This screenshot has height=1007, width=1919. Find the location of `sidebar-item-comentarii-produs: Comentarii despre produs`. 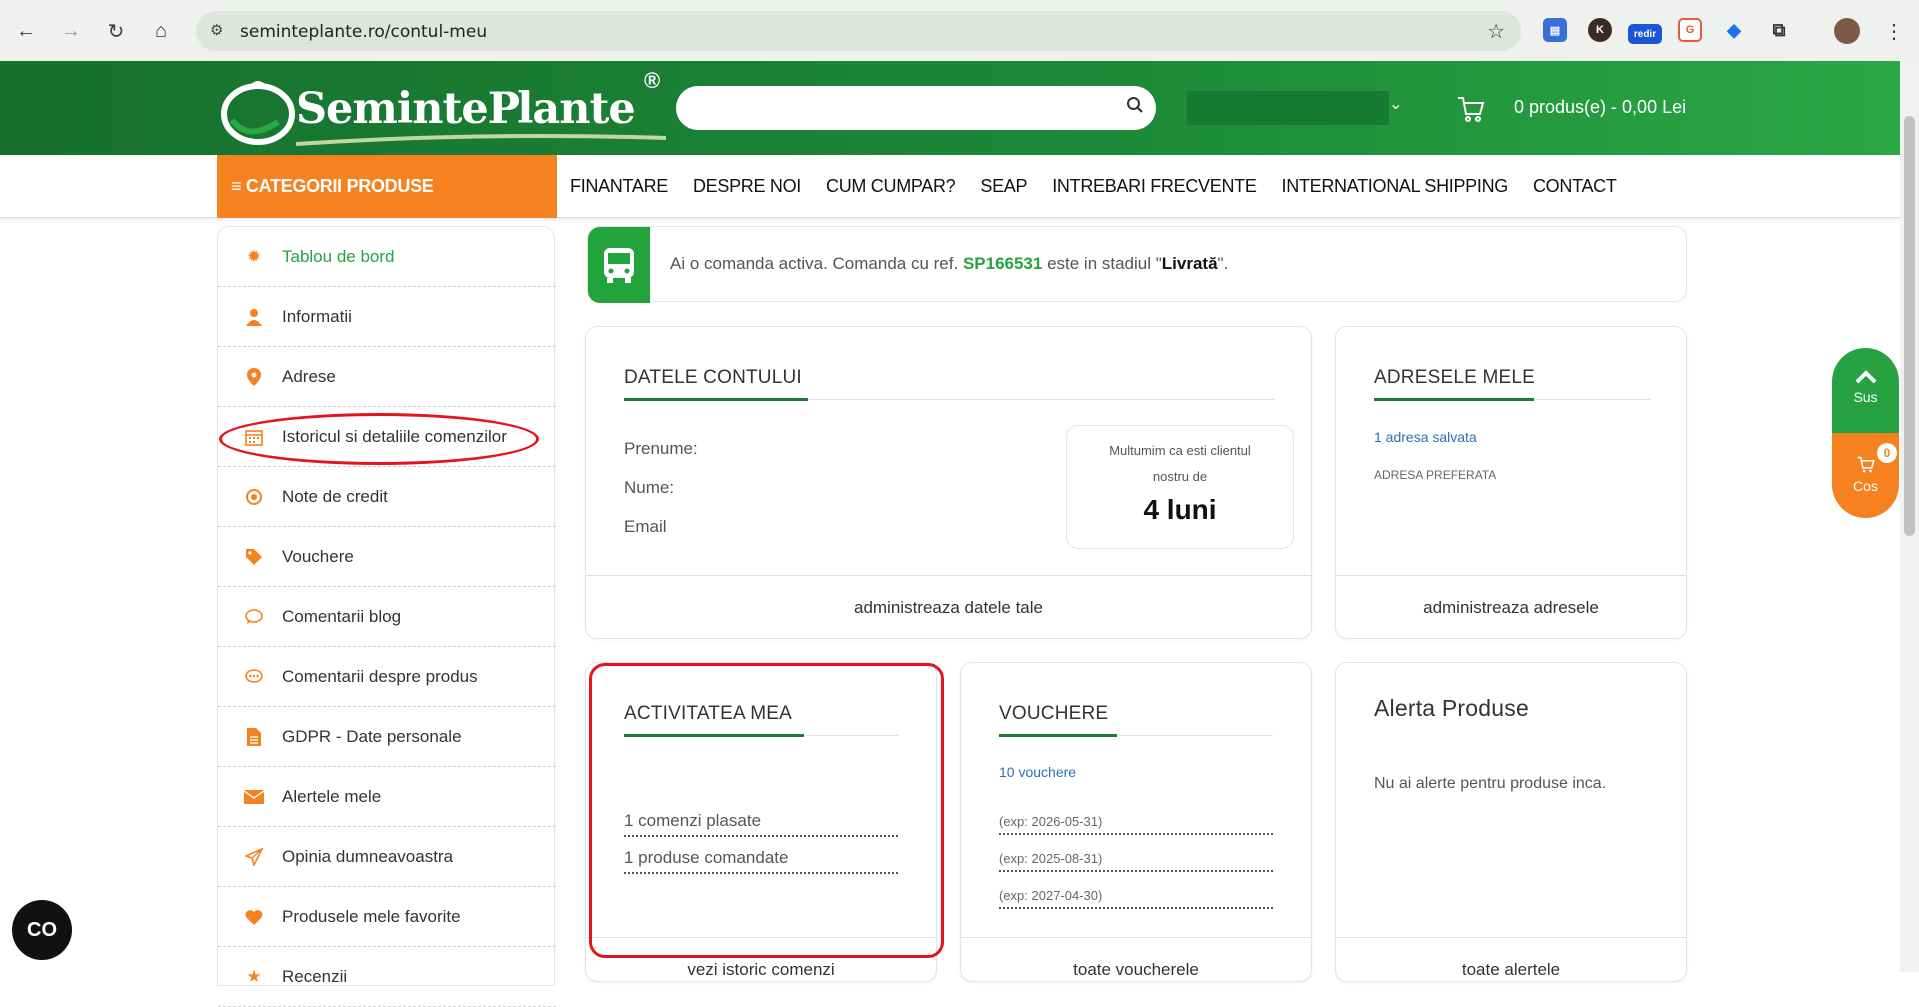

sidebar-item-comentarii-produs: Comentarii despre produs is located at coordinates (387, 677).